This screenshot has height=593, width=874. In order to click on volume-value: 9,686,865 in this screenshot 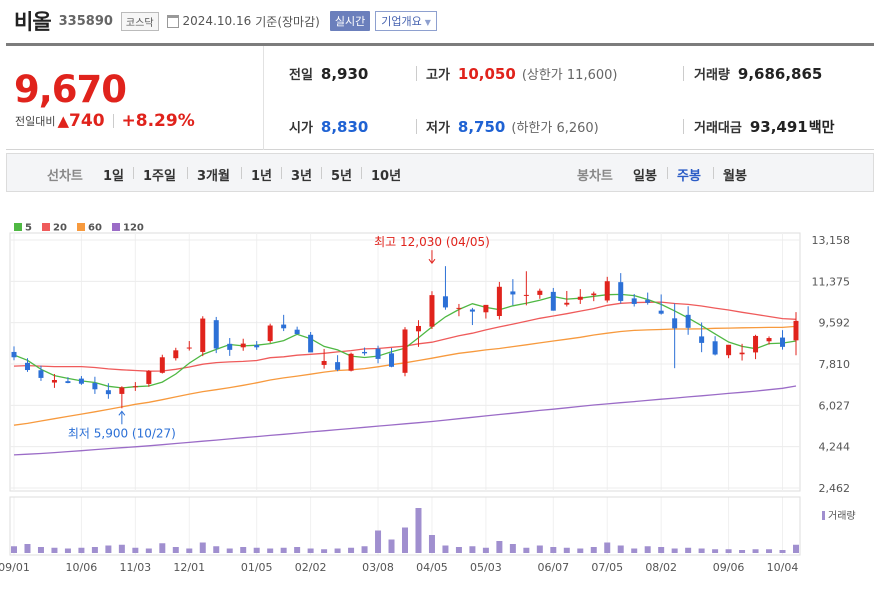, I will do `click(780, 74)`.